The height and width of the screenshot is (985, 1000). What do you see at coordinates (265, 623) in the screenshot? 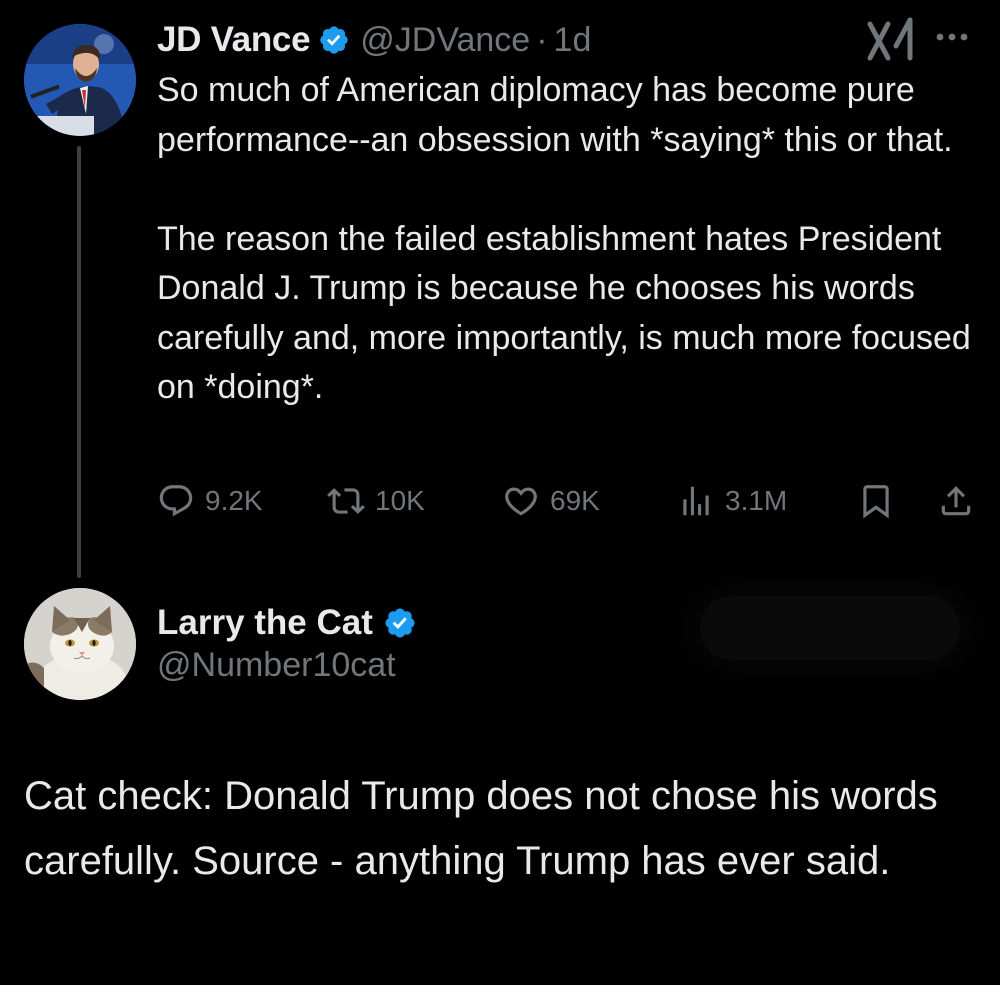
I see `reply-author-display-name: Larry the Cat` at bounding box center [265, 623].